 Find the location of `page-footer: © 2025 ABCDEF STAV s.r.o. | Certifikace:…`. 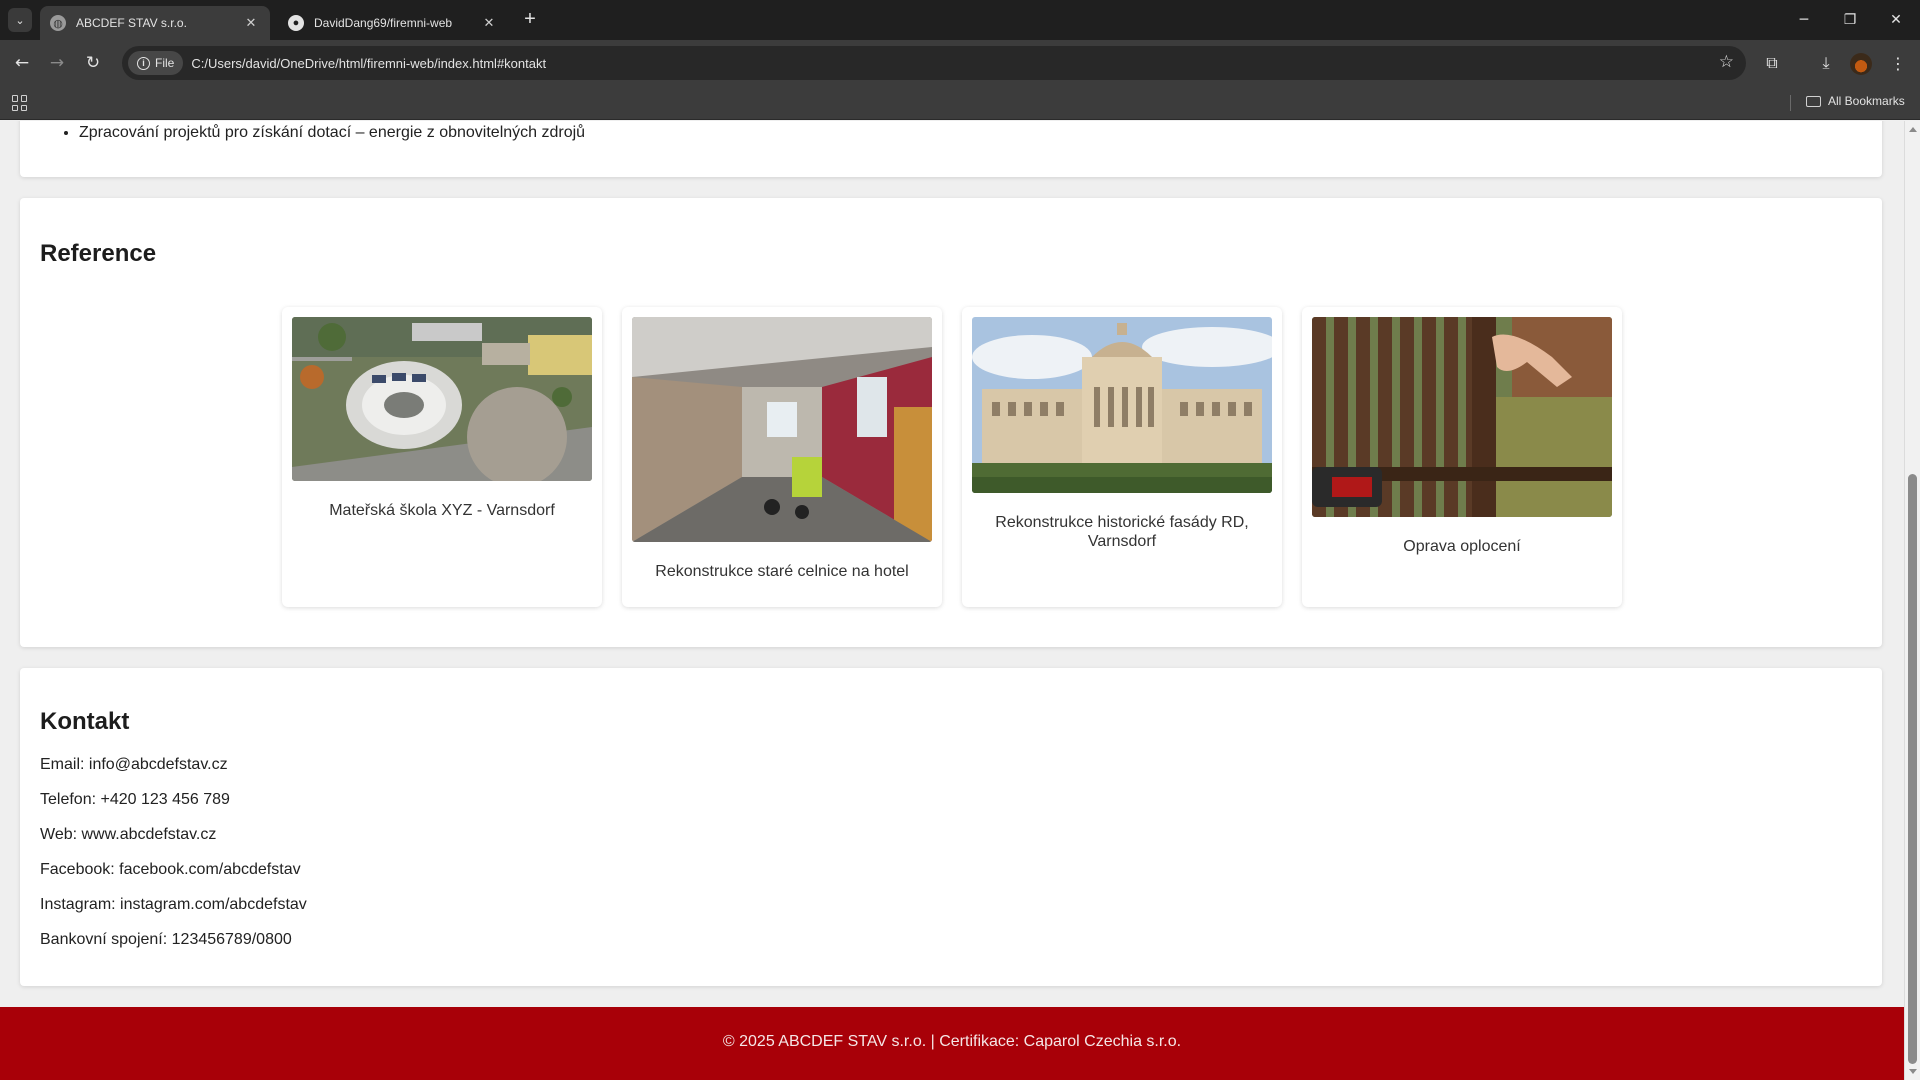

page-footer: © 2025 ABCDEF STAV s.r.o. | Certifikace:… is located at coordinates (952, 1043).